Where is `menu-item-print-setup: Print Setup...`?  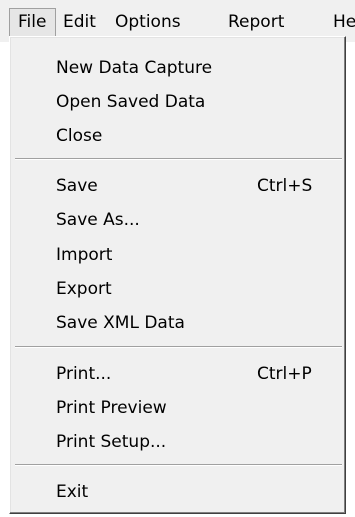 menu-item-print-setup: Print Setup... is located at coordinates (176, 442).